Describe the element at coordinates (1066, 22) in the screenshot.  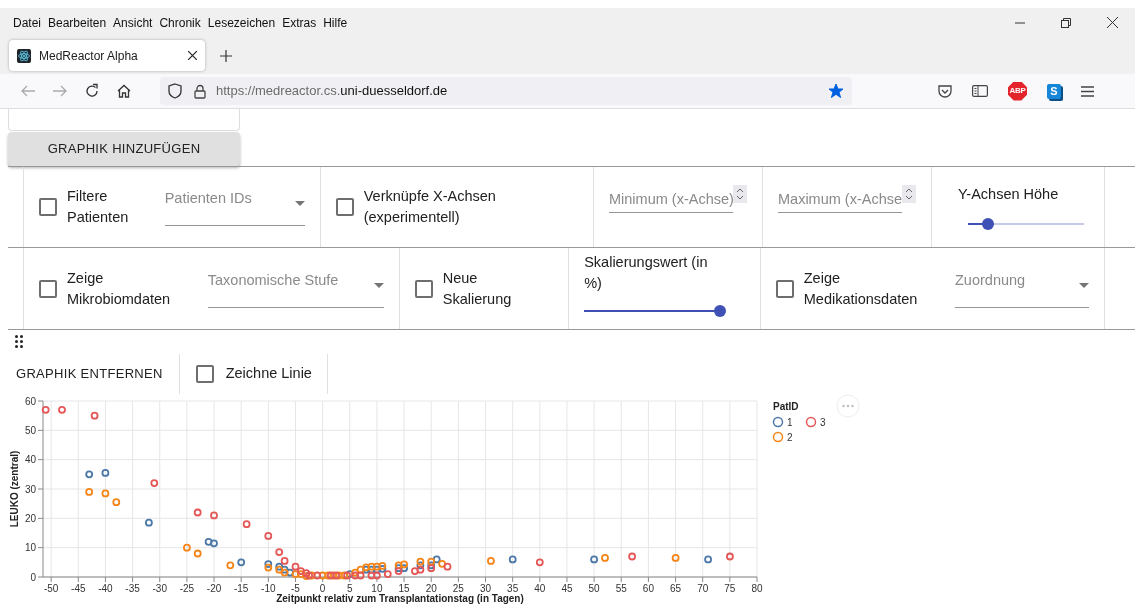
I see `restore-icon` at that location.